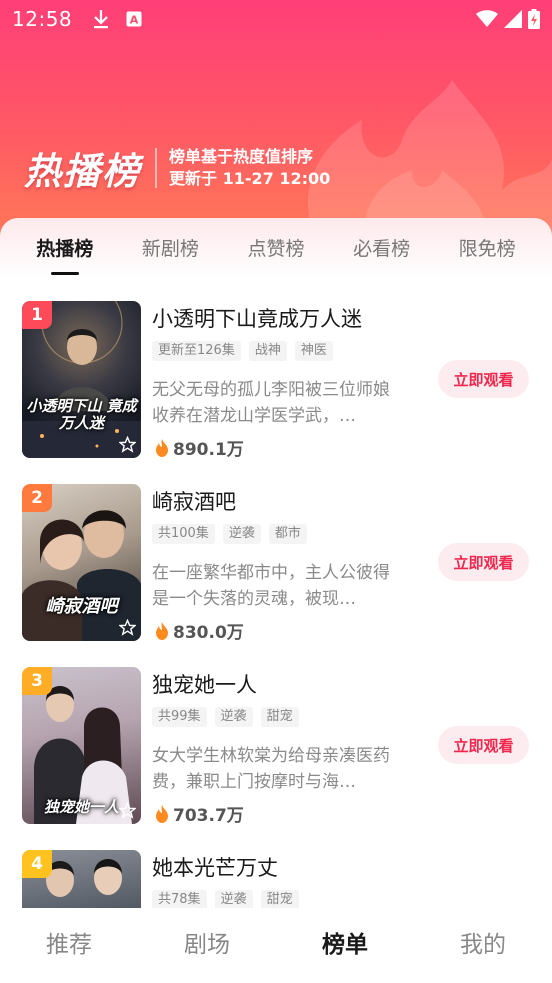  I want to click on drama-title: 她本光芒万丈, so click(215, 867).